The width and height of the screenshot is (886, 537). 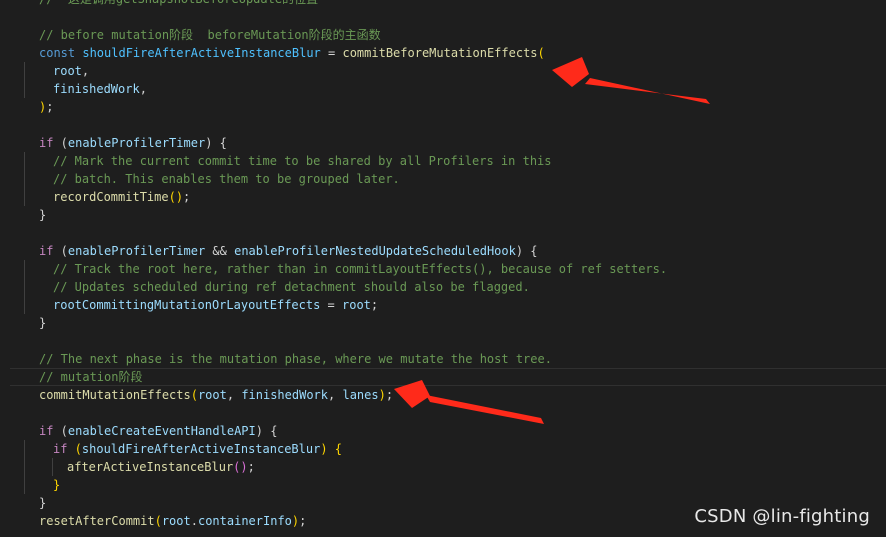 I want to click on code-line-close-call: );, so click(x=46, y=107).